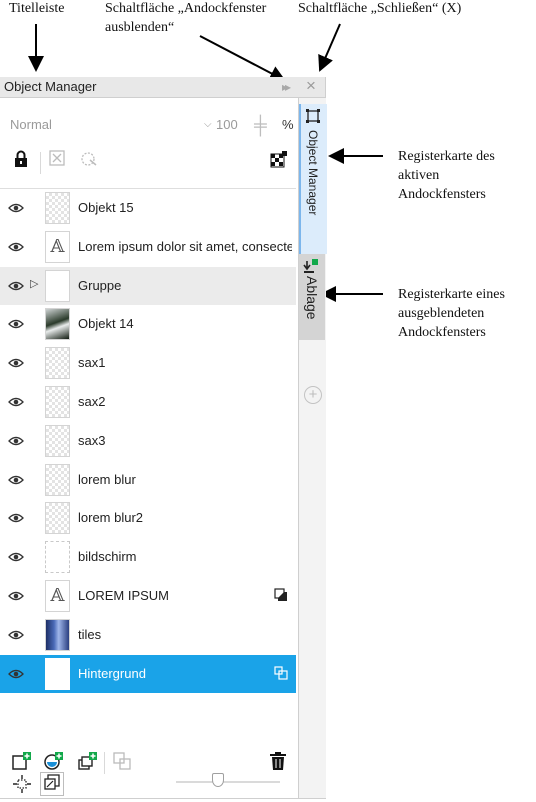  What do you see at coordinates (34, 283) in the screenshot?
I see `expand-triangle-icon: ▷` at bounding box center [34, 283].